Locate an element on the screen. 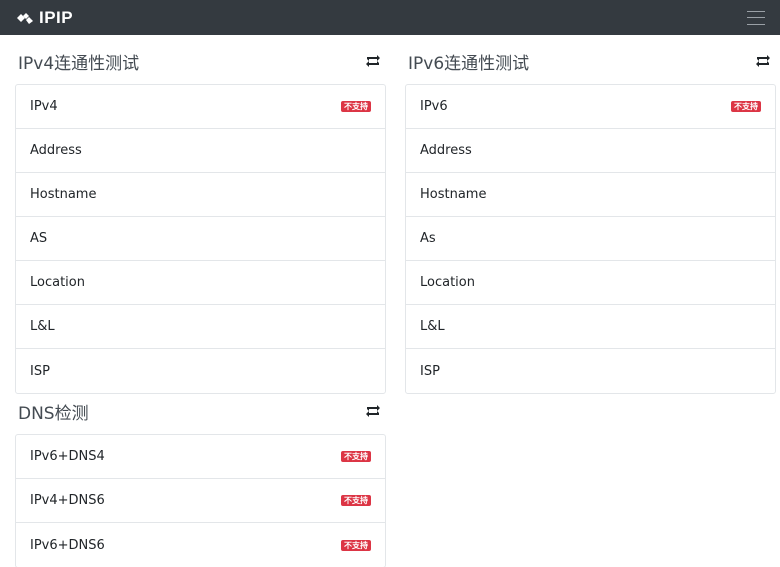 Image resolution: width=780 pixels, height=567 pixels. ipip-logo-icon is located at coordinates (25, 18).